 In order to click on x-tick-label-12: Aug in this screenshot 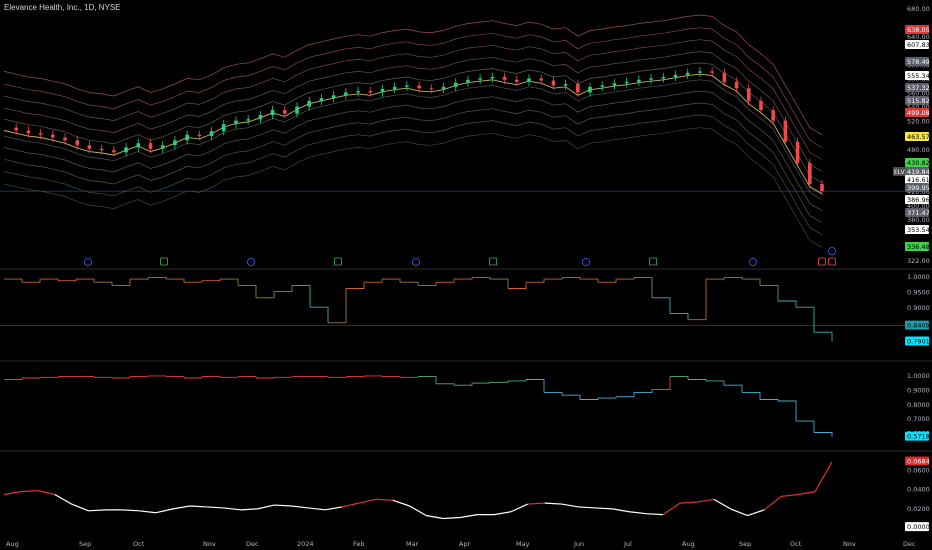, I will do `click(688, 544)`.